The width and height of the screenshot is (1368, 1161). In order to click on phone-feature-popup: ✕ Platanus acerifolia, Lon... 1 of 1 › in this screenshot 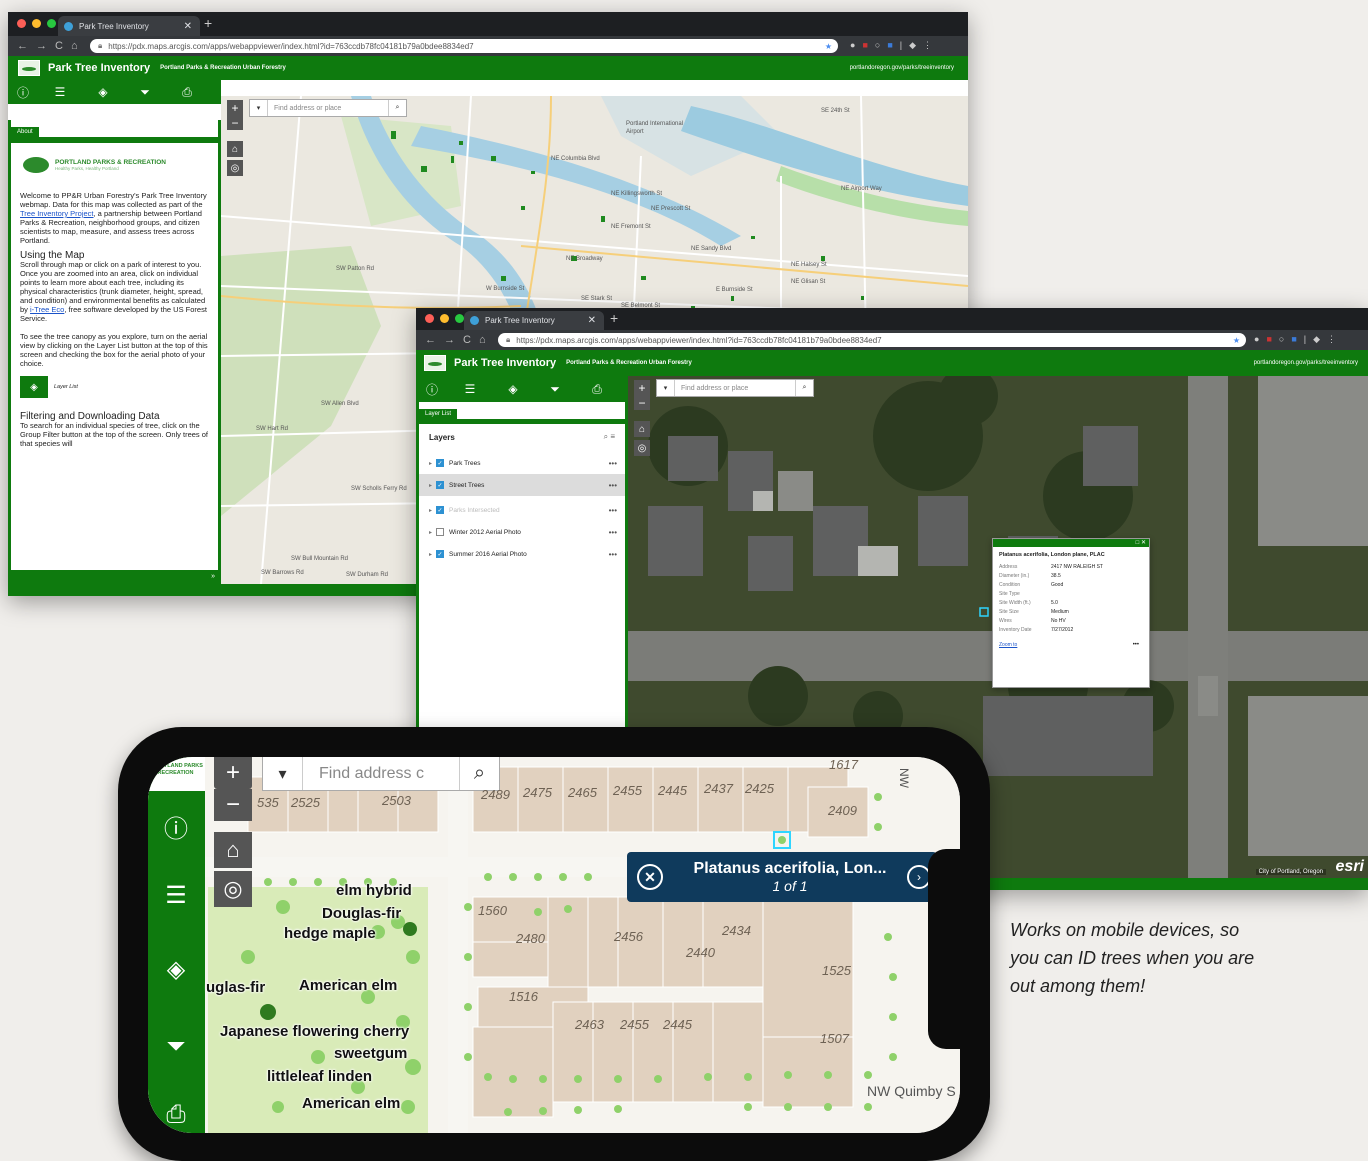, I will do `click(782, 877)`.